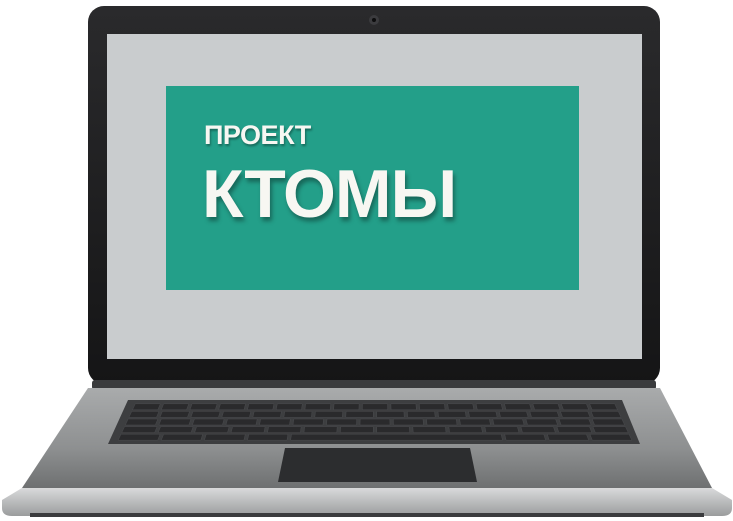 Image resolution: width=733 pixels, height=521 pixels. Describe the element at coordinates (329, 194) in the screenshot. I see `logo-line-name: КТОМЫ` at that location.